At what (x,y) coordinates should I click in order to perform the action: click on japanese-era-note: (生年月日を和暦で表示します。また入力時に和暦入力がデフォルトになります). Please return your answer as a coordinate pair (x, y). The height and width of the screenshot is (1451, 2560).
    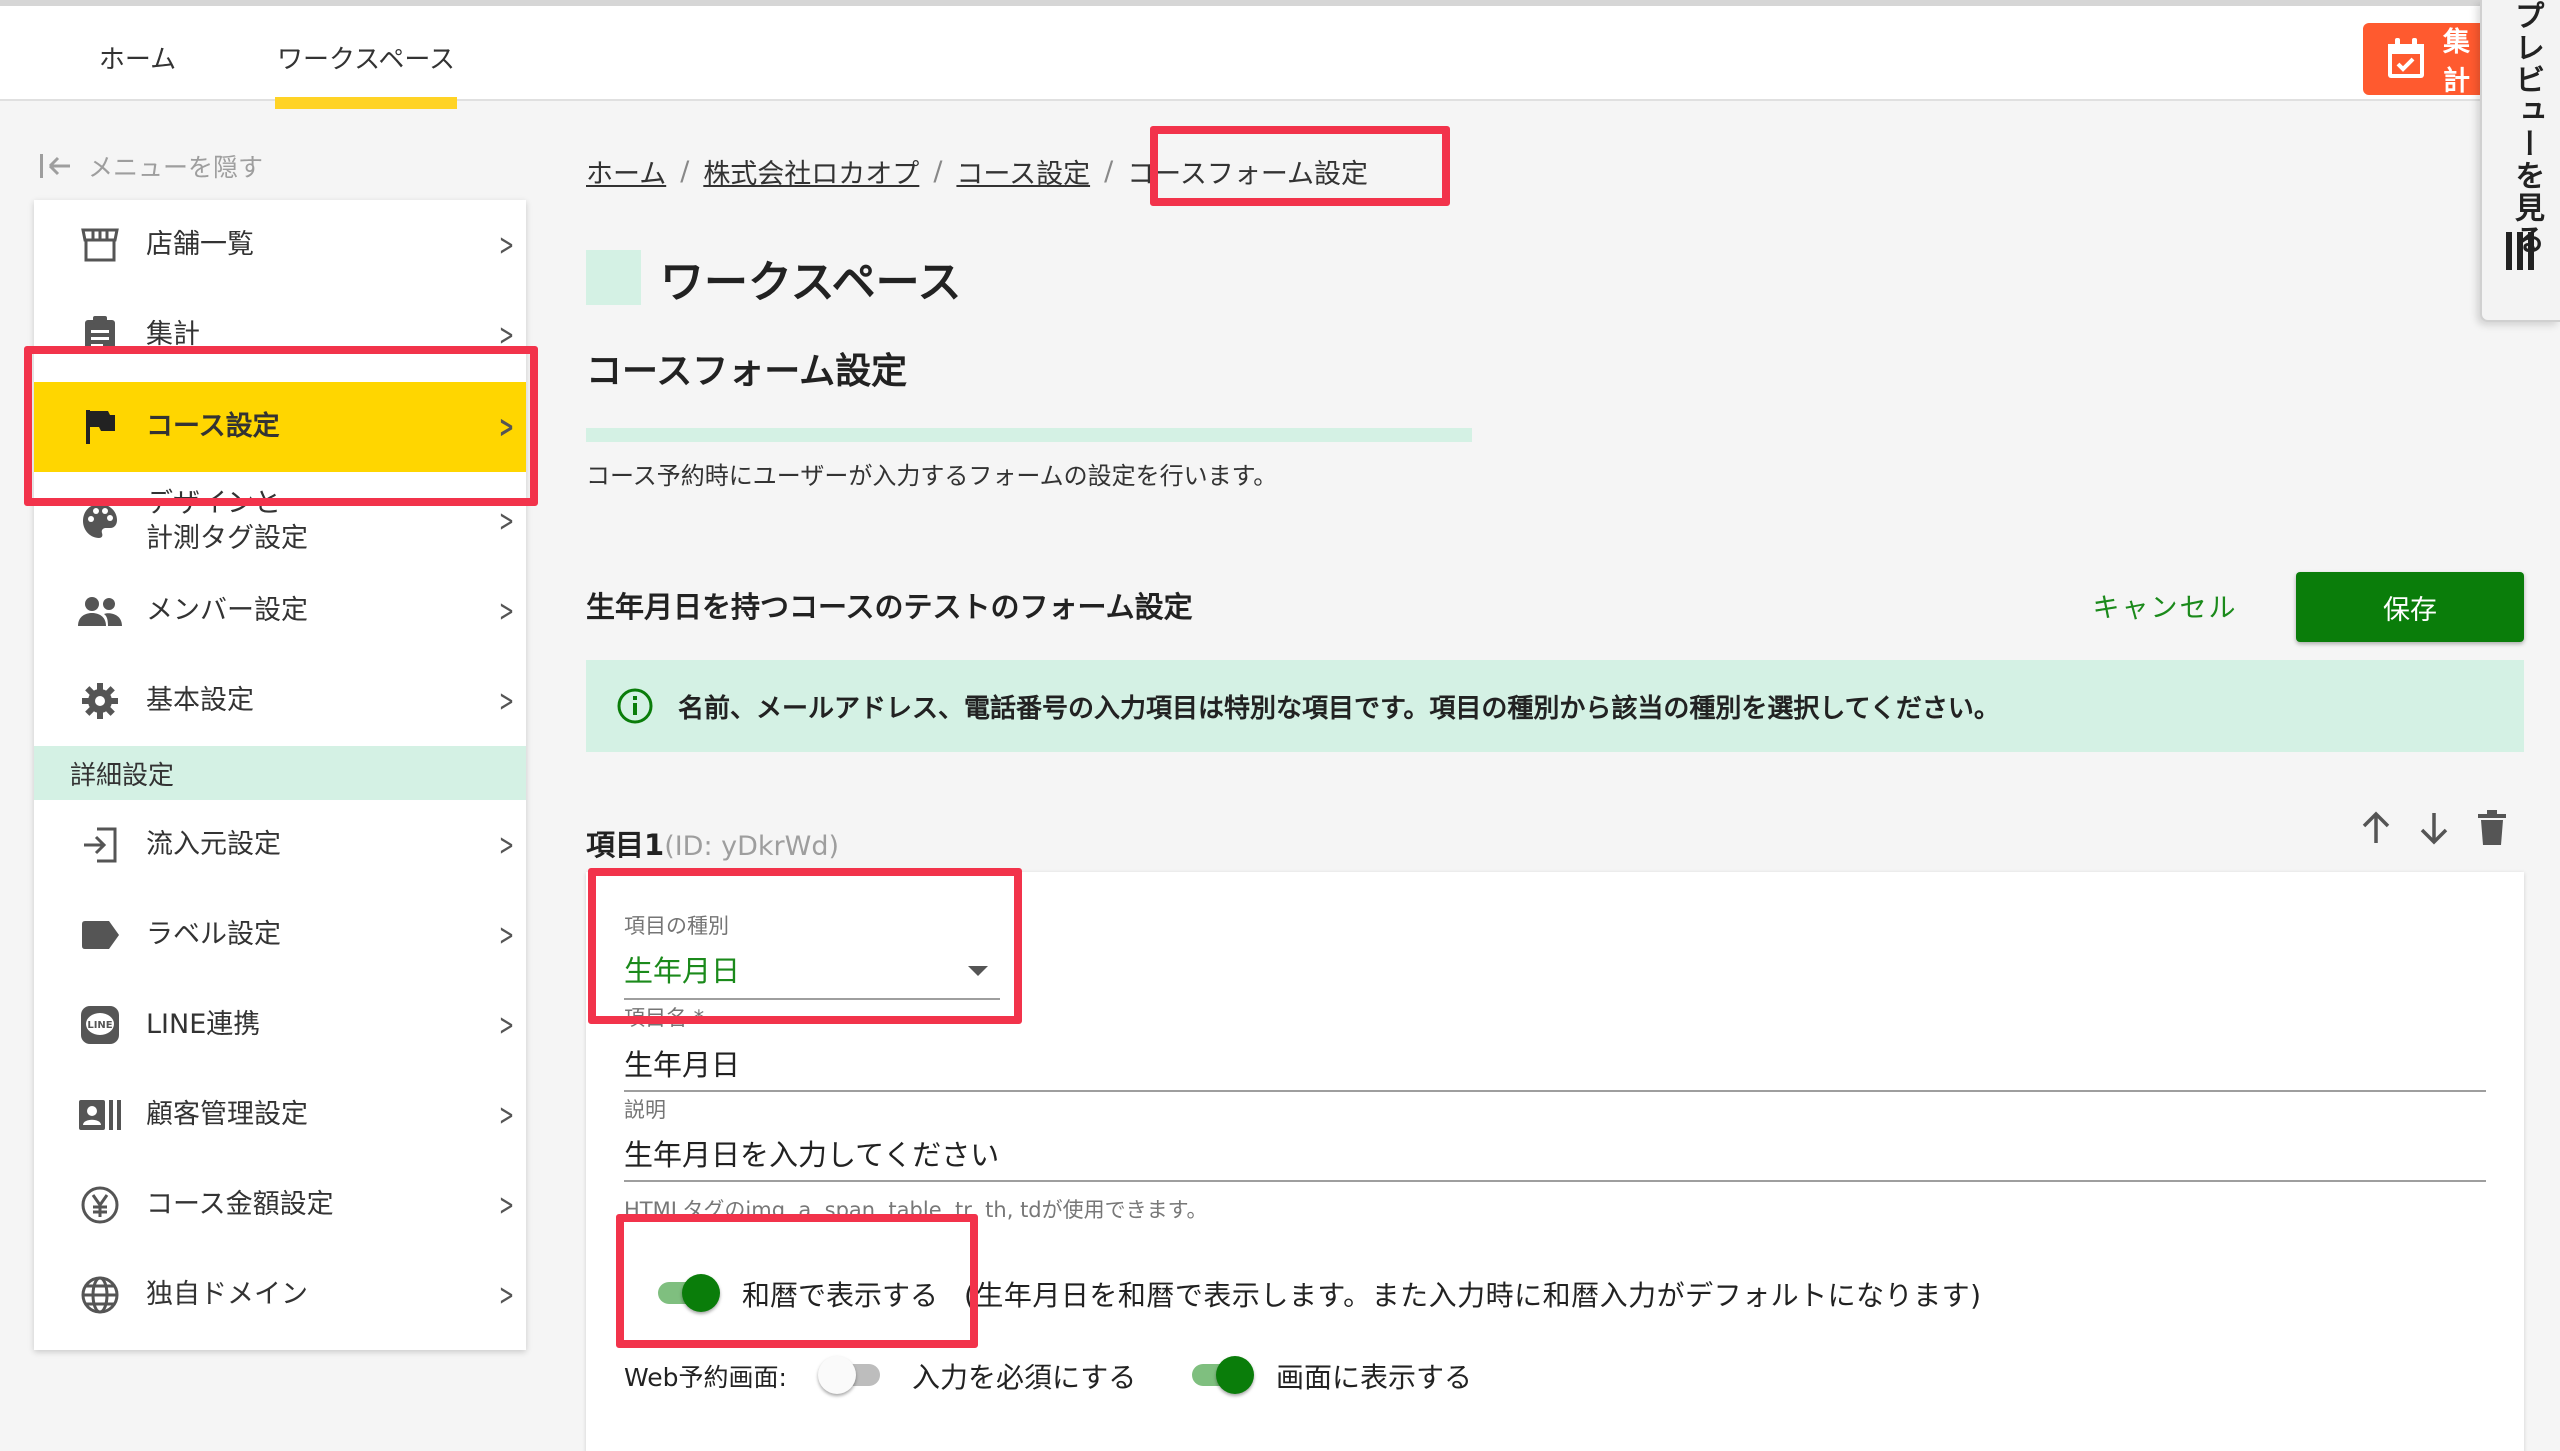
    Looking at the image, I should click on (1473, 1295).